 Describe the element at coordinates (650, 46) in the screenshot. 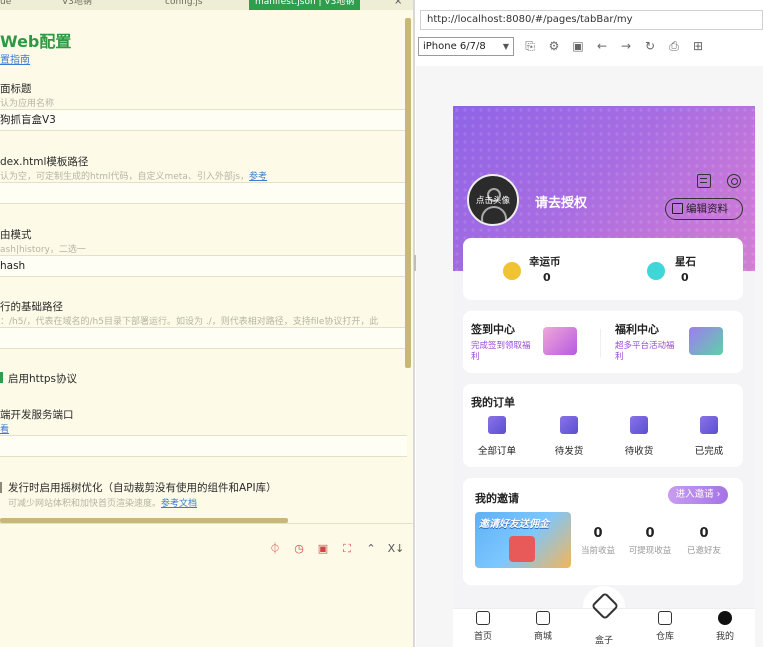

I see `refresh-icon: ↻` at that location.